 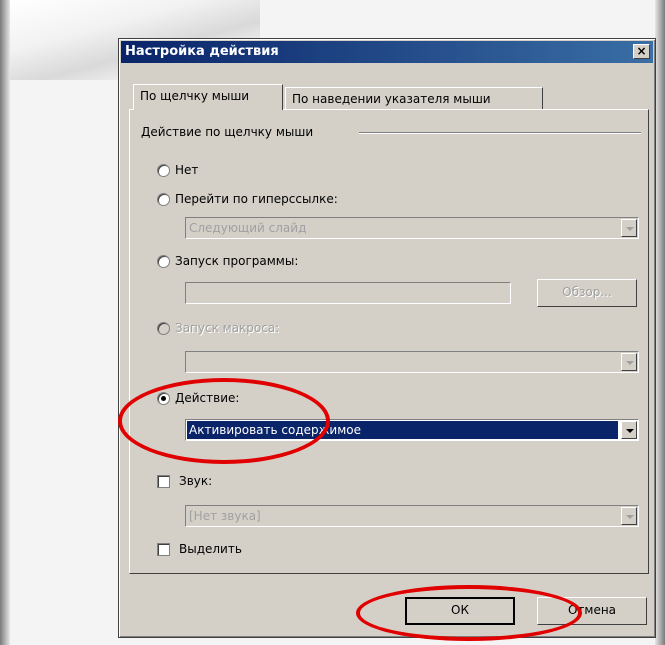 What do you see at coordinates (196, 481) in the screenshot?
I see `sound-checkbox-label: Звук:` at bounding box center [196, 481].